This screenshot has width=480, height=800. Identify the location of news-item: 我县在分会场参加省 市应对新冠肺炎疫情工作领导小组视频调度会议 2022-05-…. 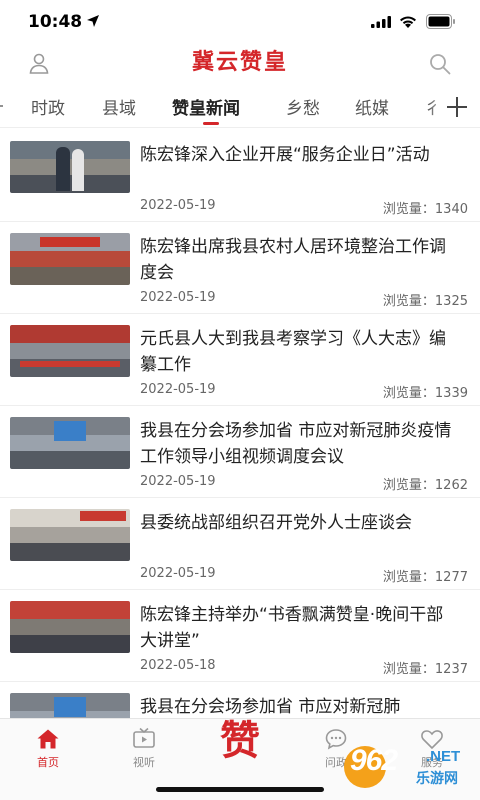
(240, 452).